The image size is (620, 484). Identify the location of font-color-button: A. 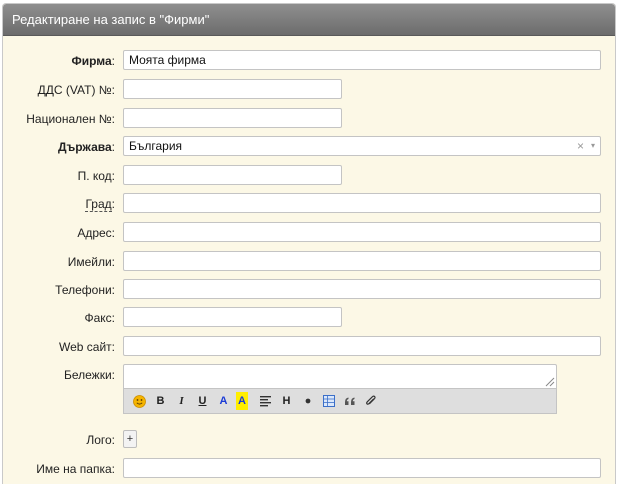
(223, 401).